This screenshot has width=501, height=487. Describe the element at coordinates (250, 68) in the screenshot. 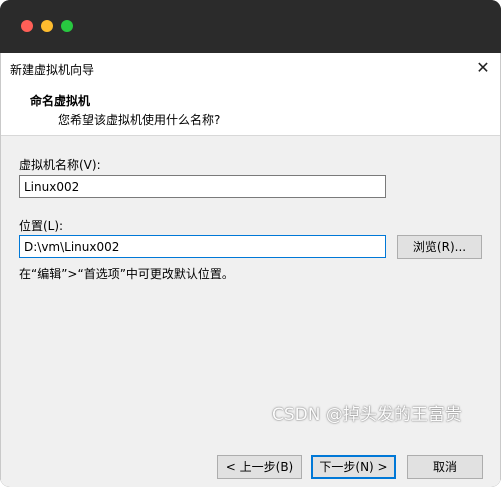

I see `dialog-titlebar: 新建虚拟机向导 ✕` at that location.